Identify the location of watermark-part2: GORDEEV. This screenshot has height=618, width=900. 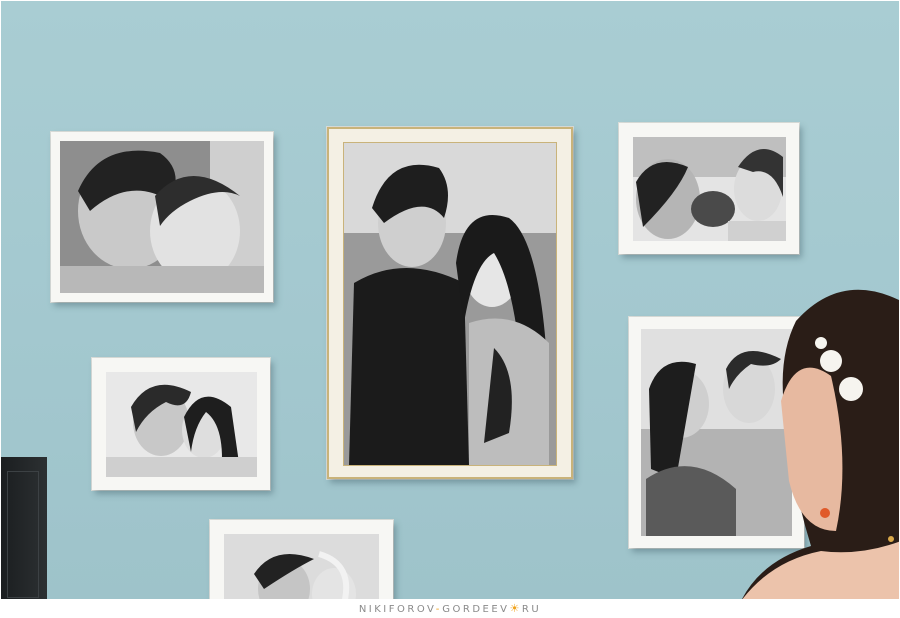
(476, 609).